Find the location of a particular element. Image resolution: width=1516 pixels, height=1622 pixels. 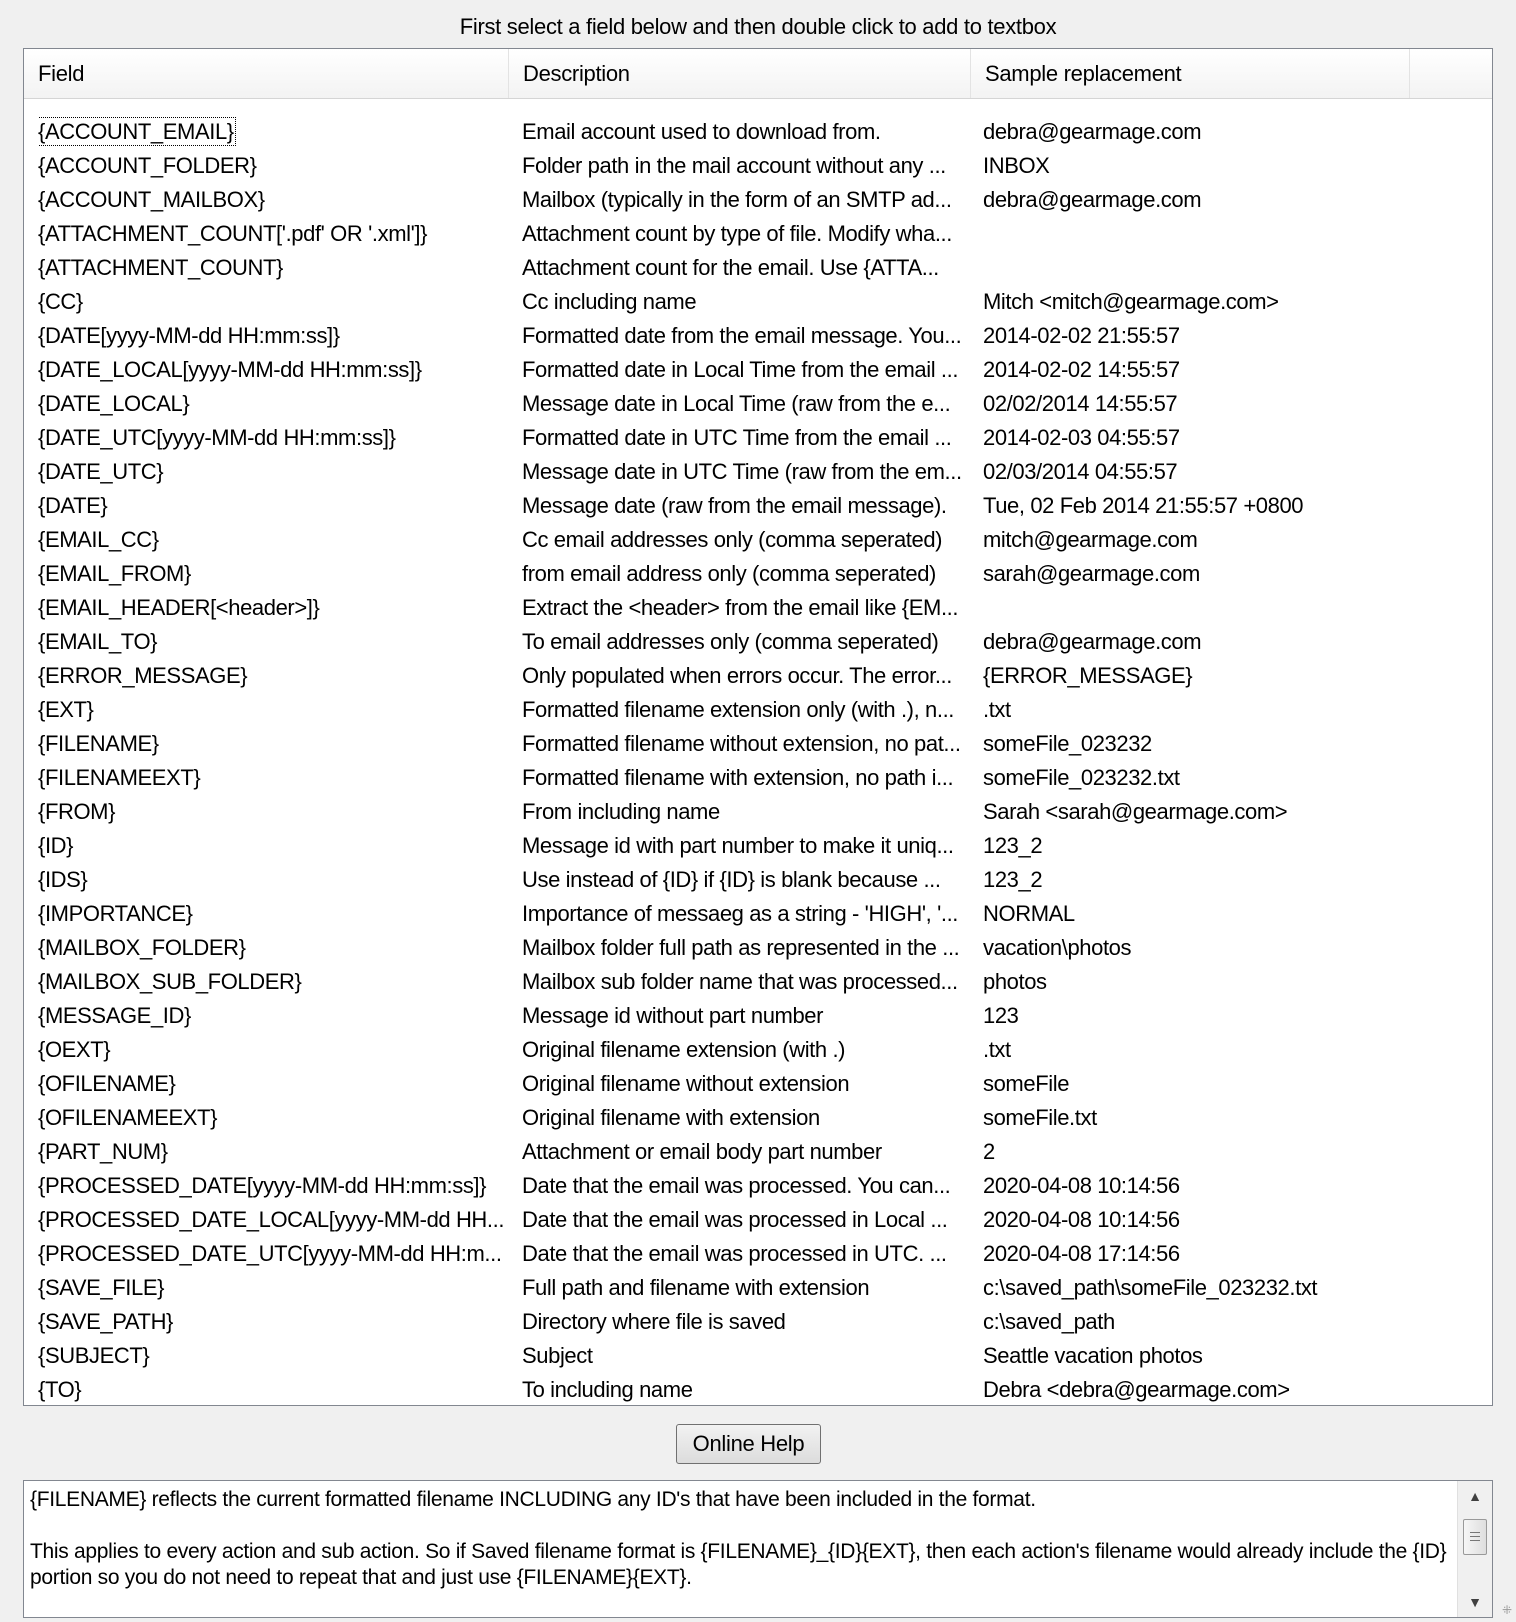

field-name: {CC} is located at coordinates (60, 301).